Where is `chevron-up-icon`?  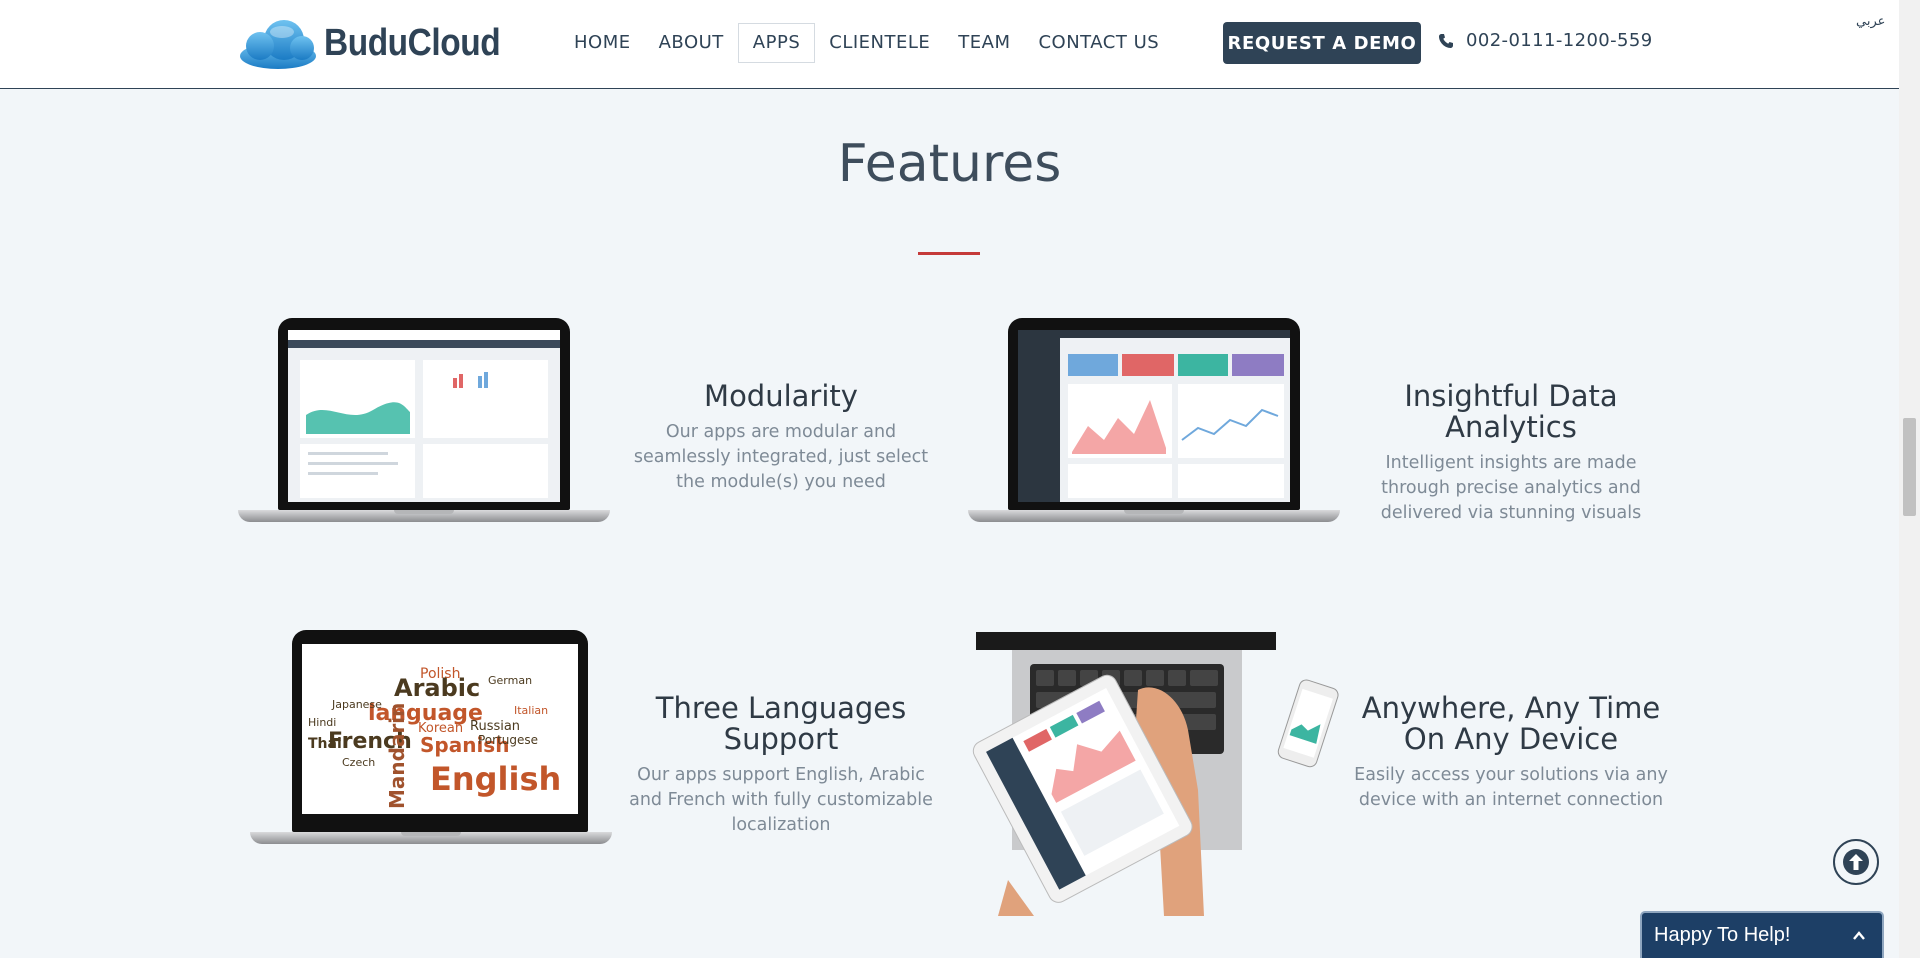 chevron-up-icon is located at coordinates (1859, 936).